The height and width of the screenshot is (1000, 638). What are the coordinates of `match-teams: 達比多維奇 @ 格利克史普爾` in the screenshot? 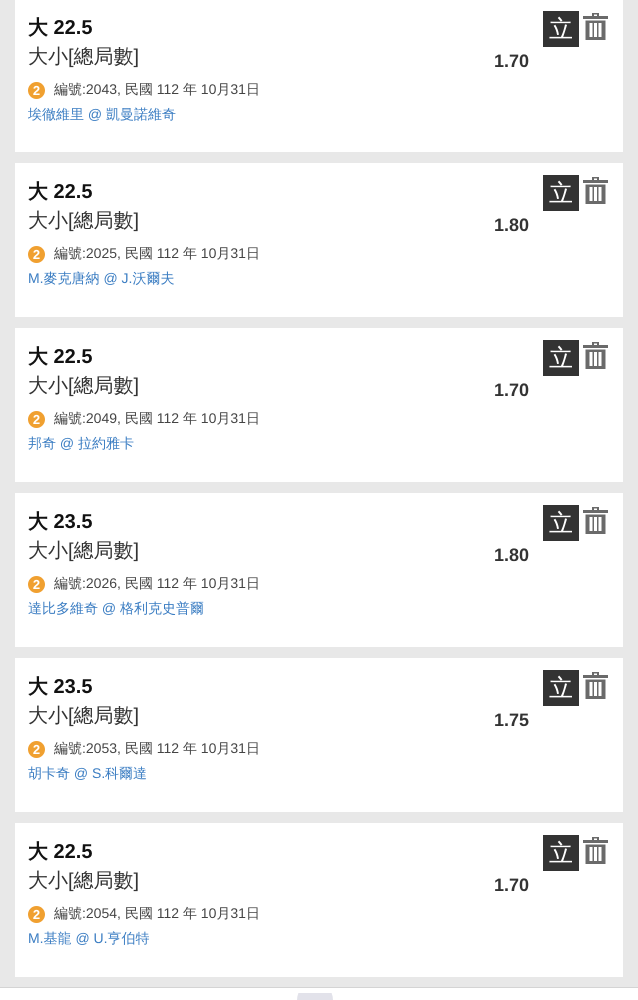 It's located at (116, 608).